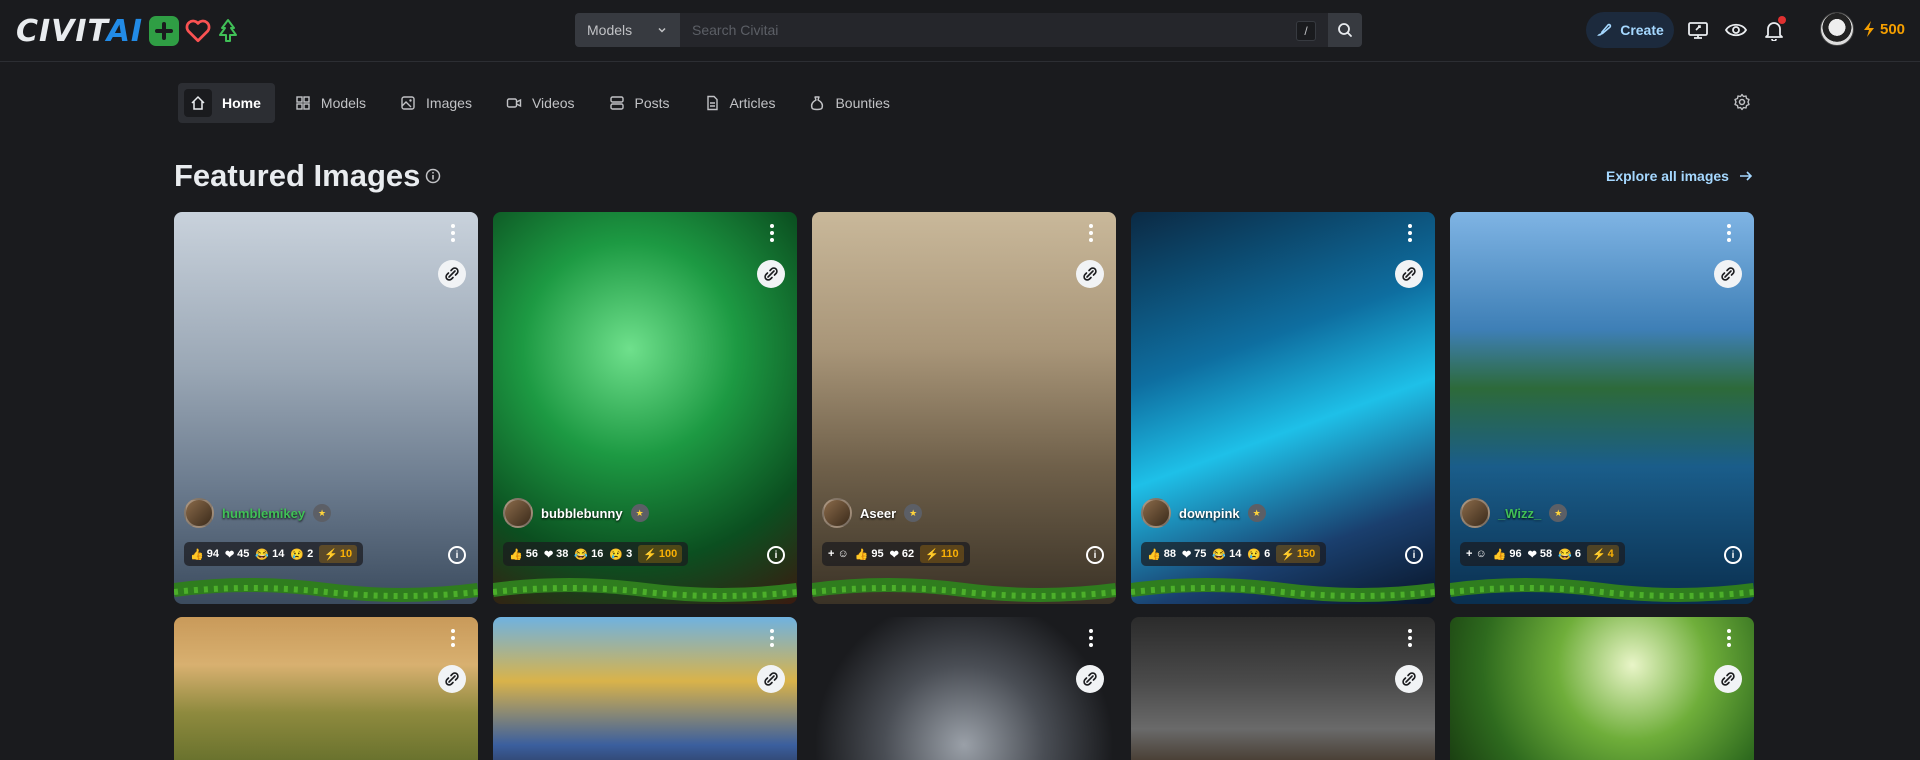 The width and height of the screenshot is (1920, 760). I want to click on nav-item-home: Home, so click(226, 103).